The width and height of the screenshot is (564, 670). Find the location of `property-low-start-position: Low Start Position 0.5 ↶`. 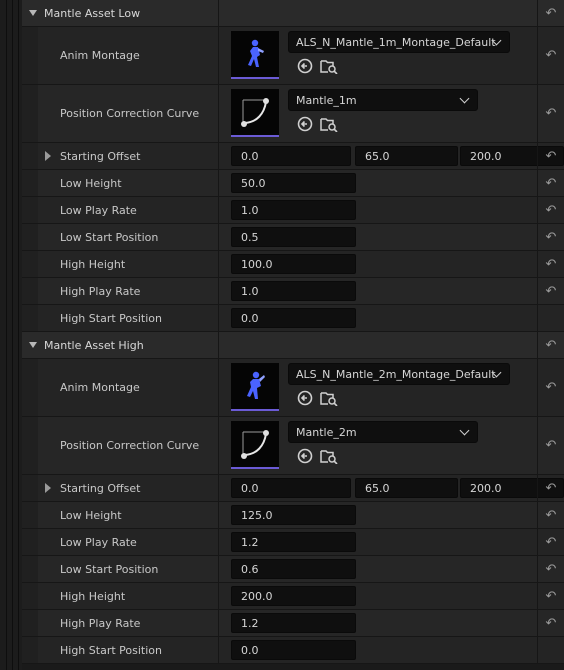

property-low-start-position: Low Start Position 0.5 ↶ is located at coordinates (293, 237).